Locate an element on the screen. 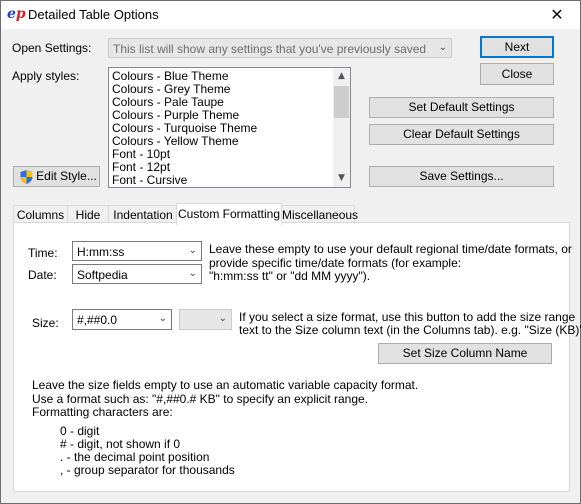 This screenshot has width=581, height=504. close-button: Close is located at coordinates (517, 74).